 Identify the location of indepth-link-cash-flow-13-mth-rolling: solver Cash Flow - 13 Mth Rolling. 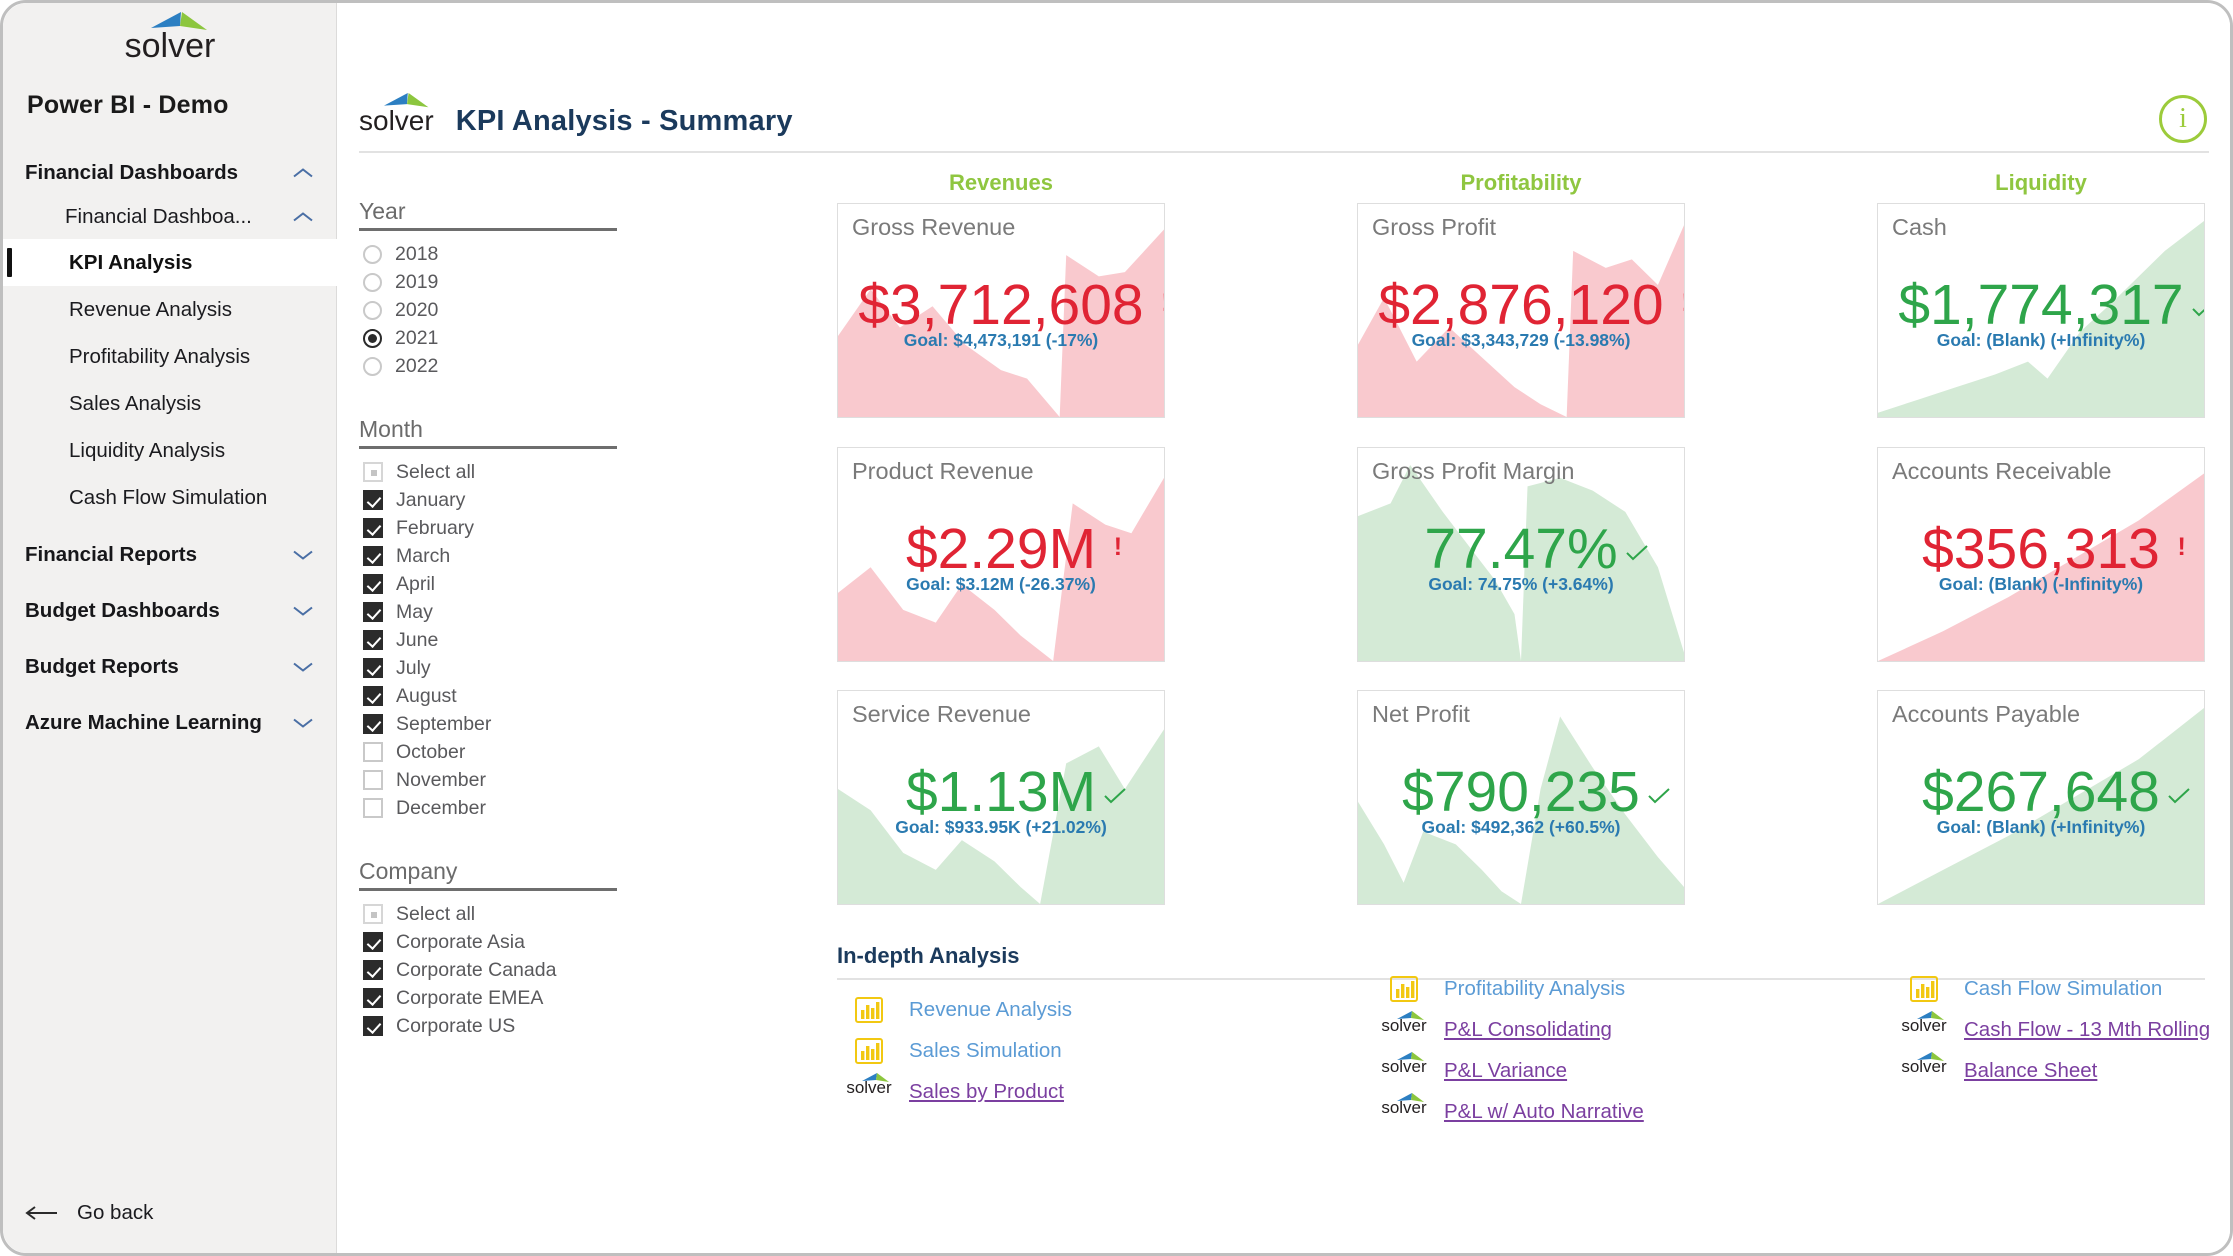
(2055, 1029).